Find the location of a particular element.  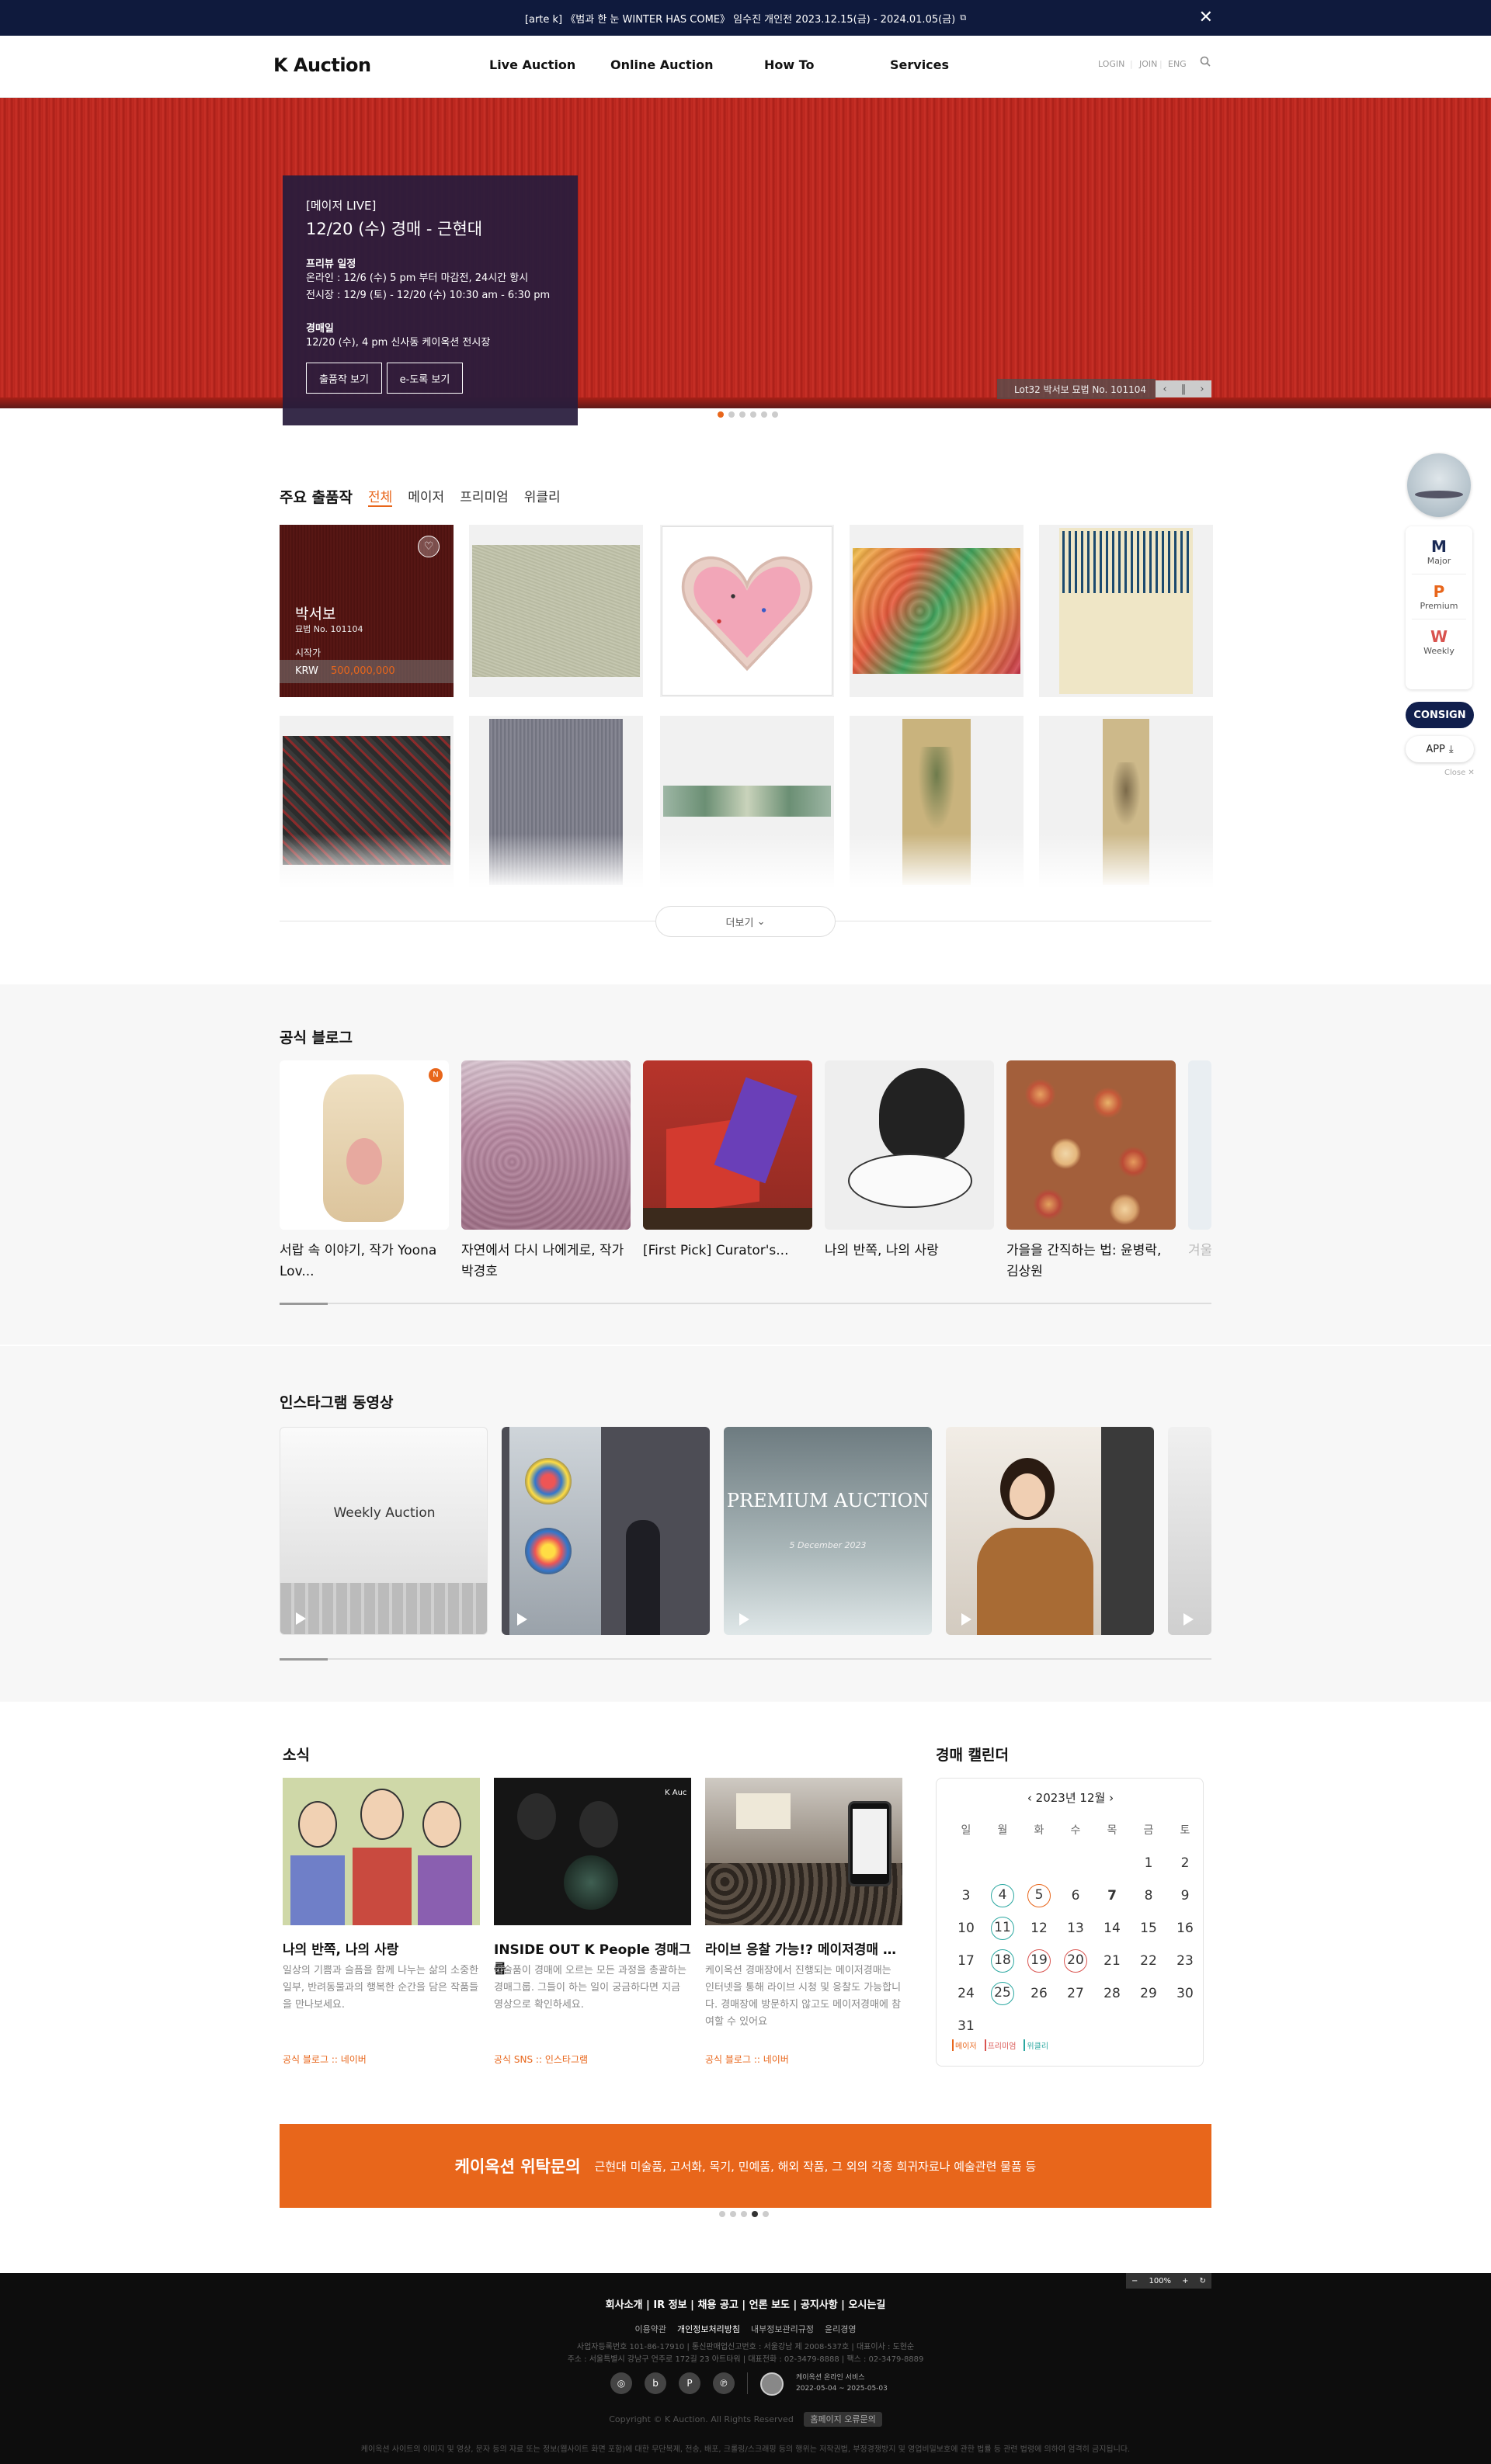

more-button: 더보기 ⌄ is located at coordinates (745, 921).